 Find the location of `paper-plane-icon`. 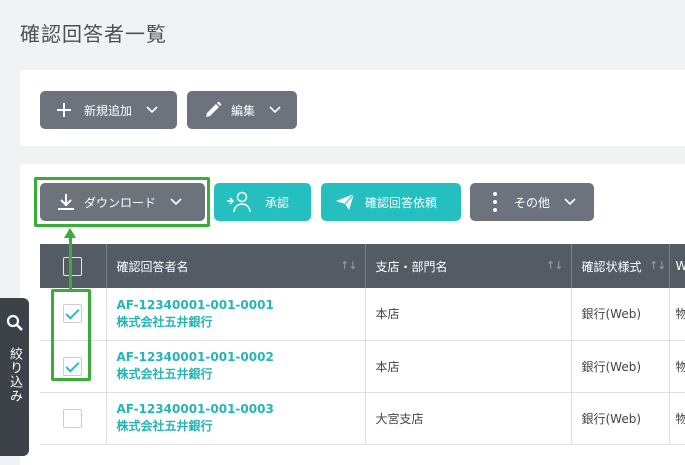

paper-plane-icon is located at coordinates (345, 202).